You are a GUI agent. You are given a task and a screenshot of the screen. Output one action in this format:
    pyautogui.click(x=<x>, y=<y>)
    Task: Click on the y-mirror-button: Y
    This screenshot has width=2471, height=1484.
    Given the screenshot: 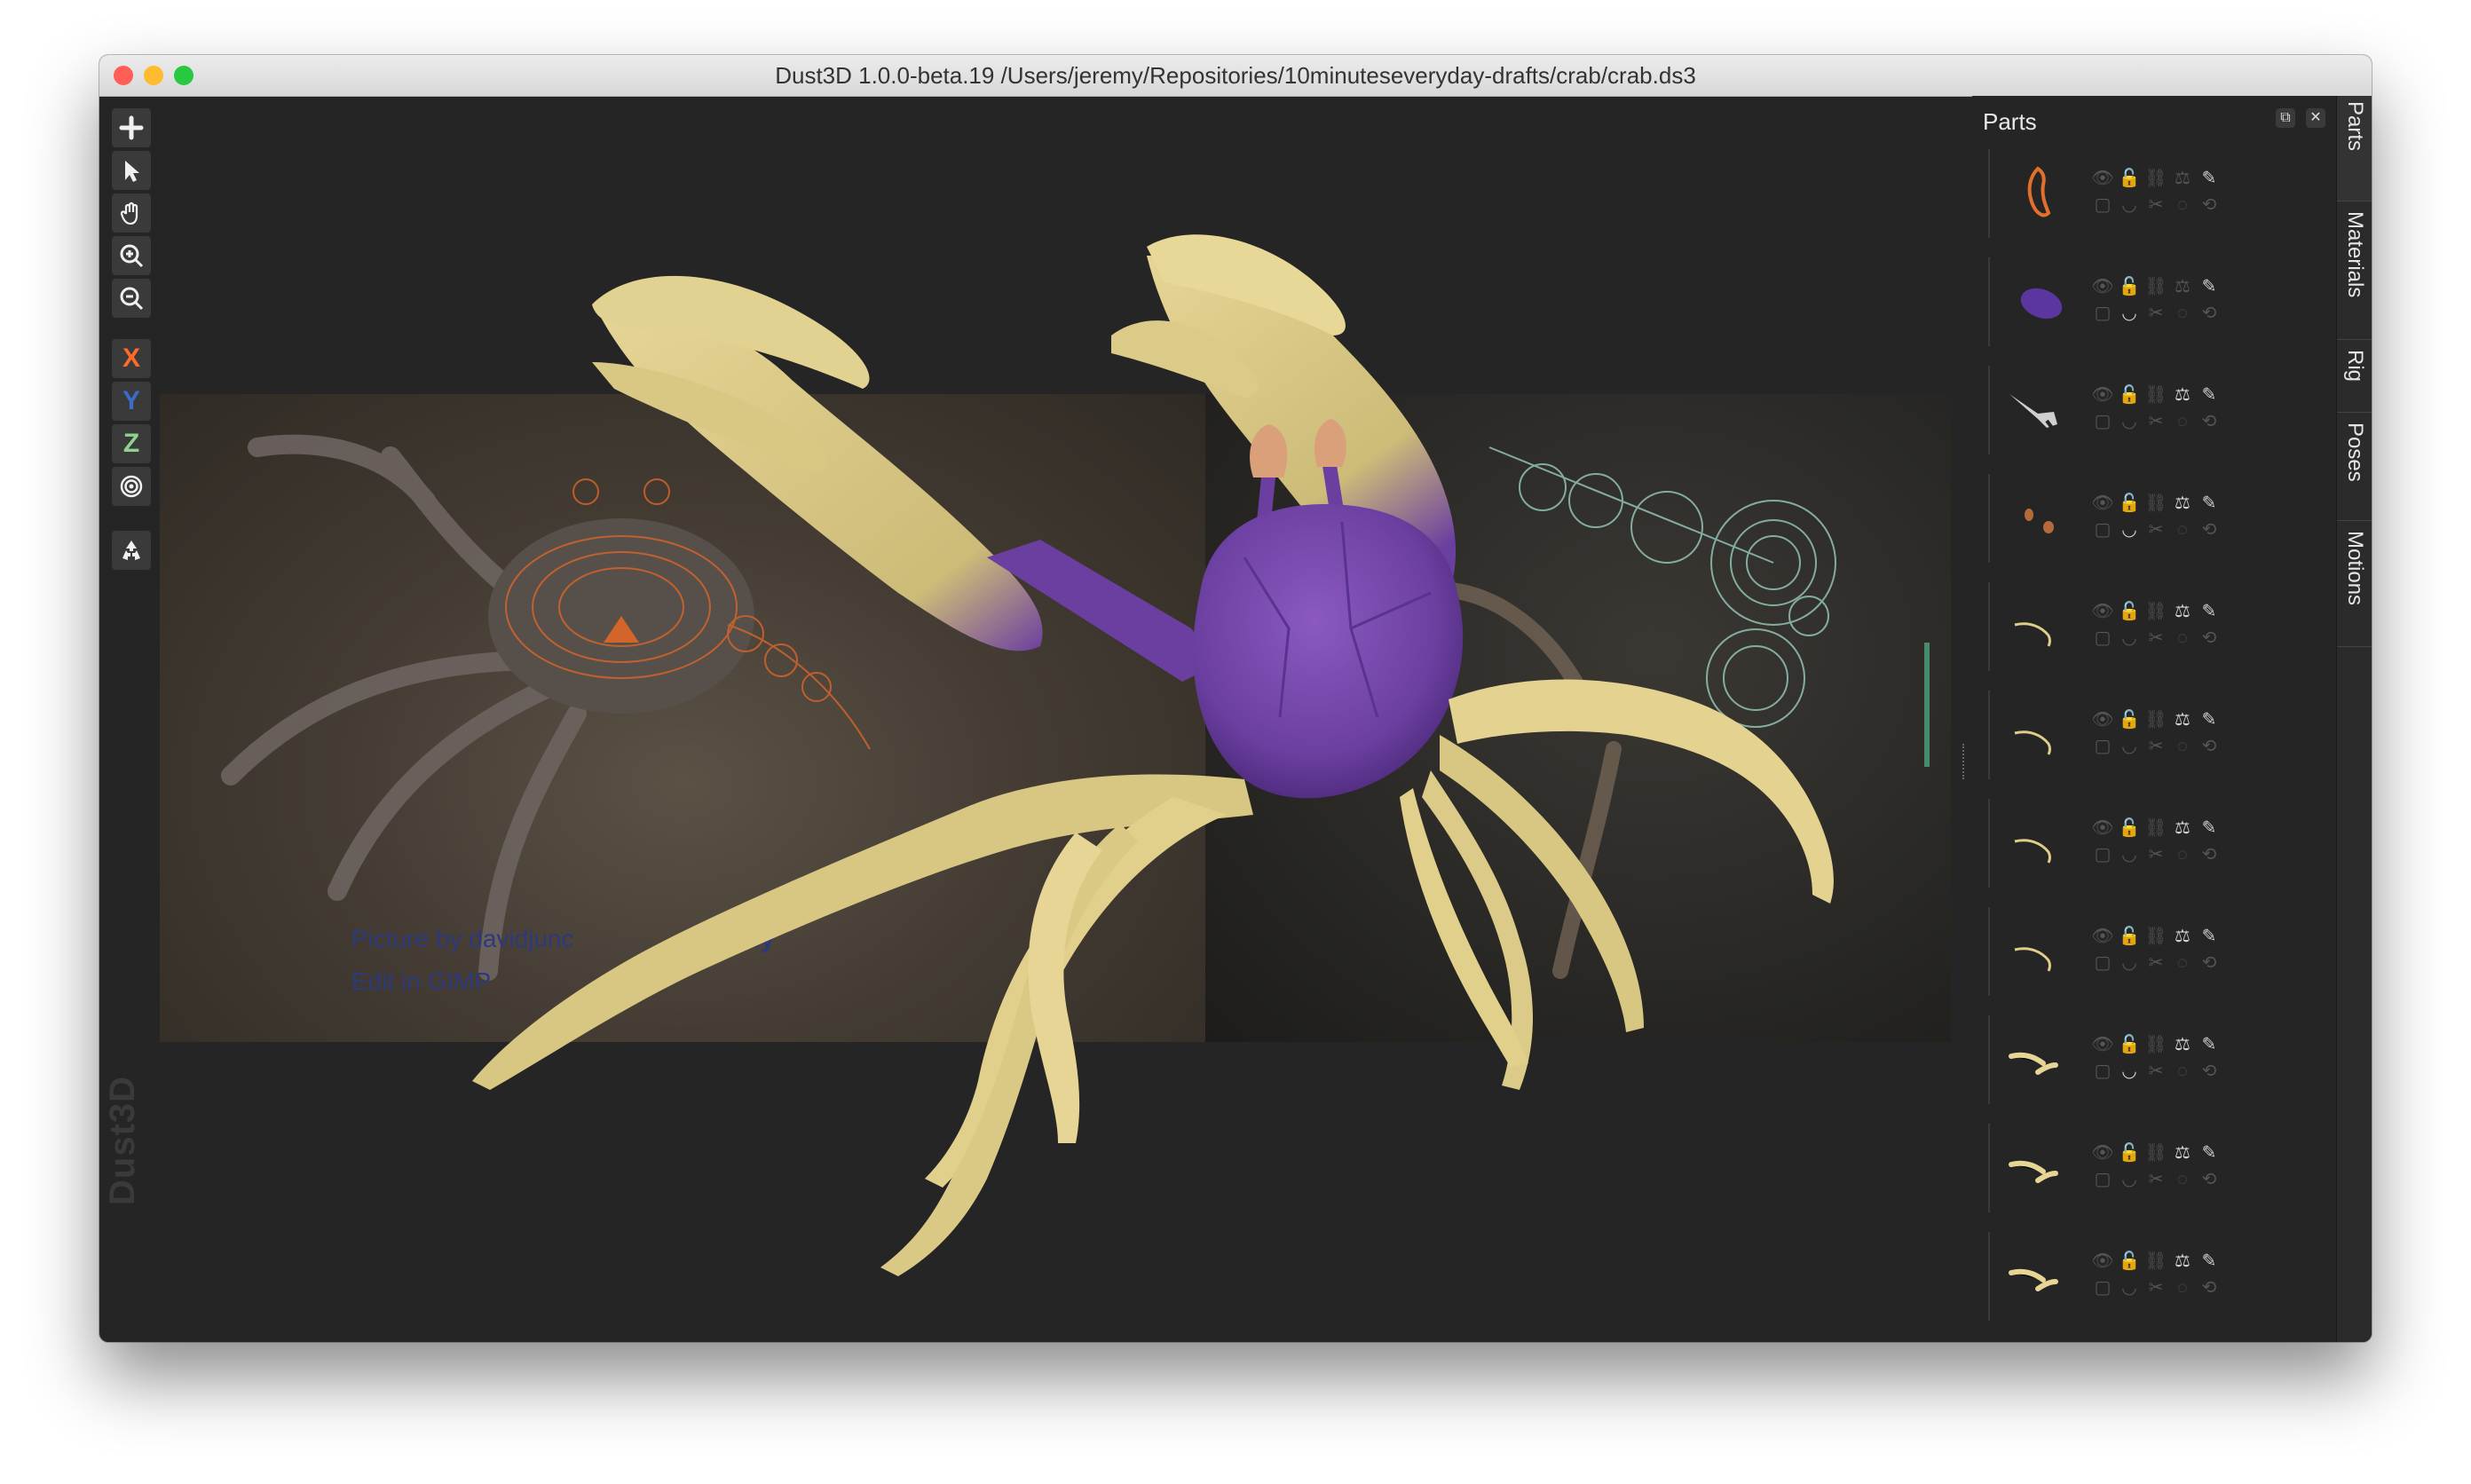 What is the action you would take?
    pyautogui.click(x=131, y=402)
    